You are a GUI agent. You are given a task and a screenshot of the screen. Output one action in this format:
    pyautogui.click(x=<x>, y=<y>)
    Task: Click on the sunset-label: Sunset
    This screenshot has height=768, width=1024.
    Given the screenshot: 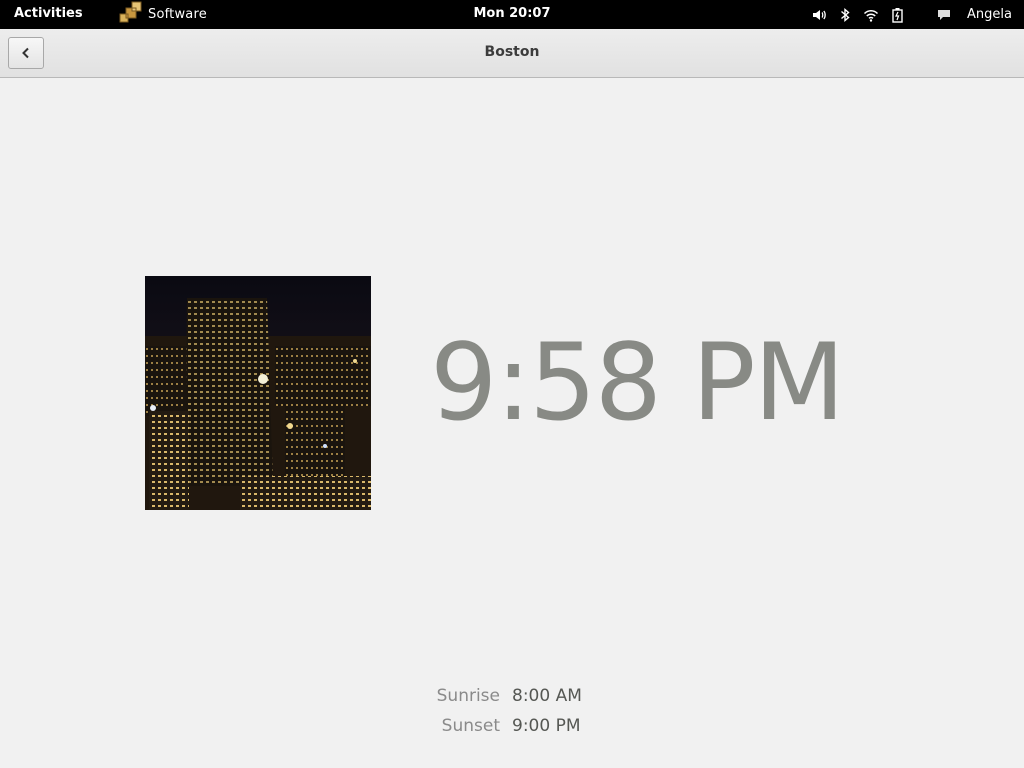 What is the action you would take?
    pyautogui.click(x=470, y=726)
    